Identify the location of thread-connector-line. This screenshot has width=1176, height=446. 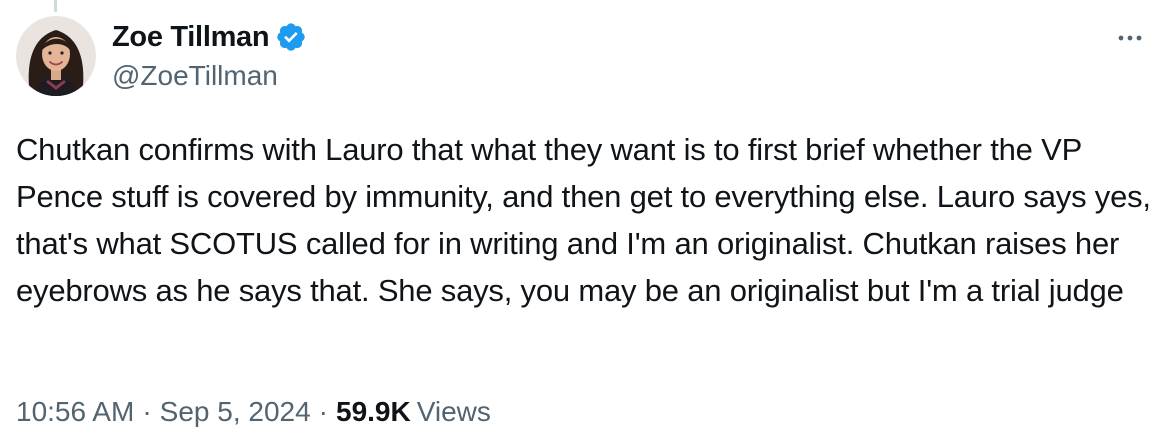
(55, 6).